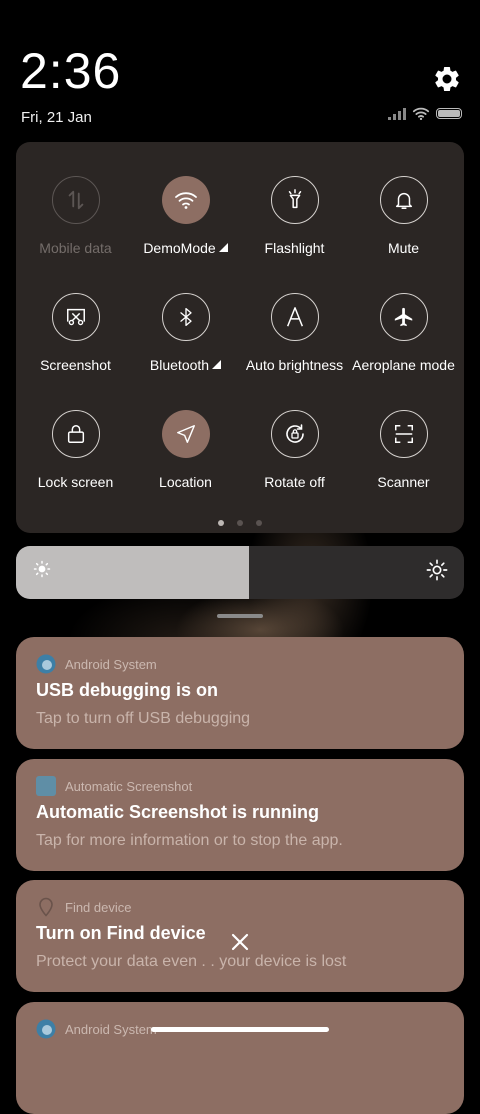 The width and height of the screenshot is (480, 1114). I want to click on status-bar, so click(425, 113).